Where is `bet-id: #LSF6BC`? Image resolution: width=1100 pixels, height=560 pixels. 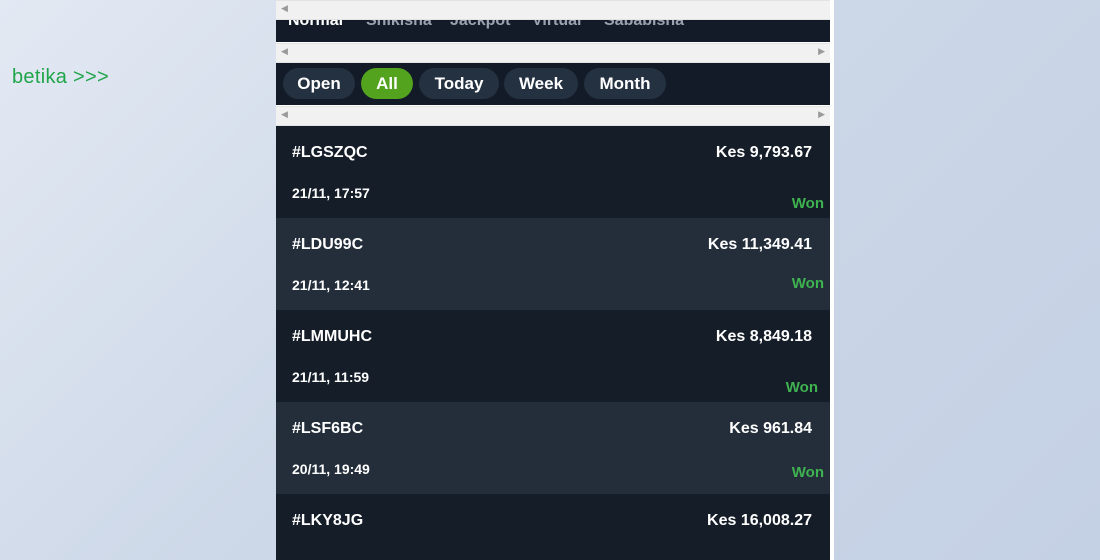 bet-id: #LSF6BC is located at coordinates (328, 428).